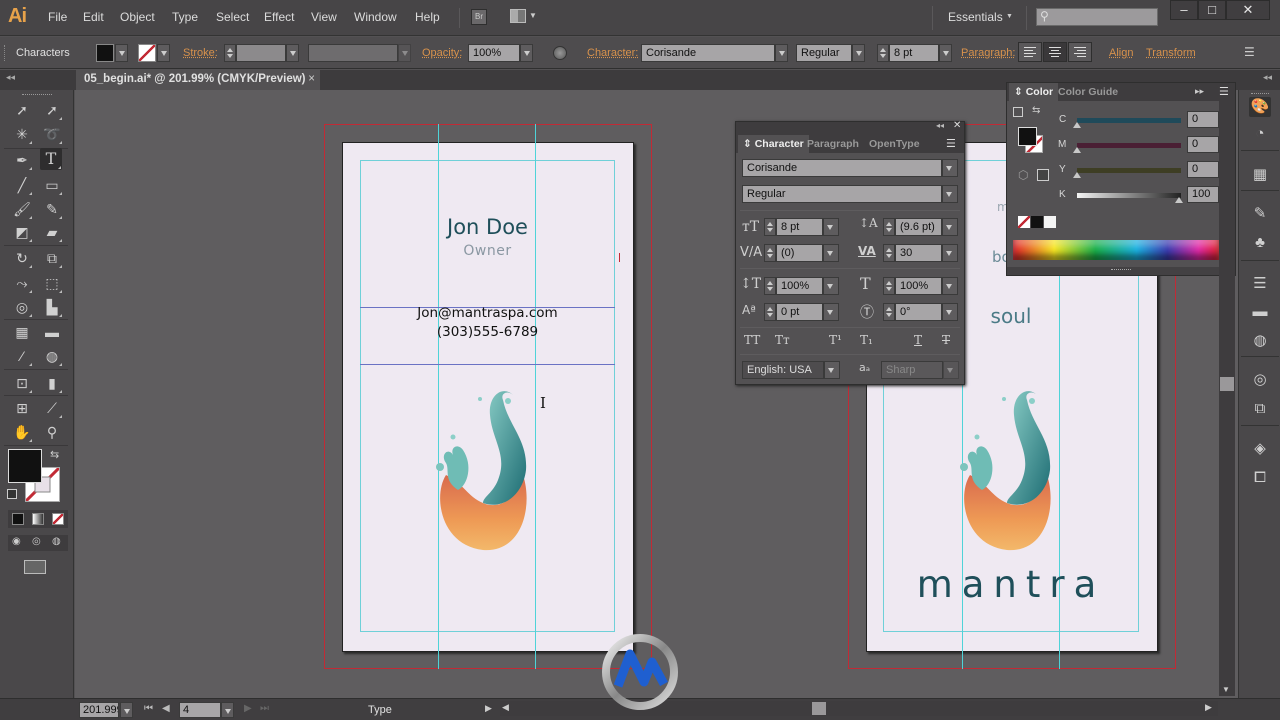 The image size is (1280, 720). Describe the element at coordinates (1077, 150) in the screenshot. I see `magenta-slider-thumb` at that location.